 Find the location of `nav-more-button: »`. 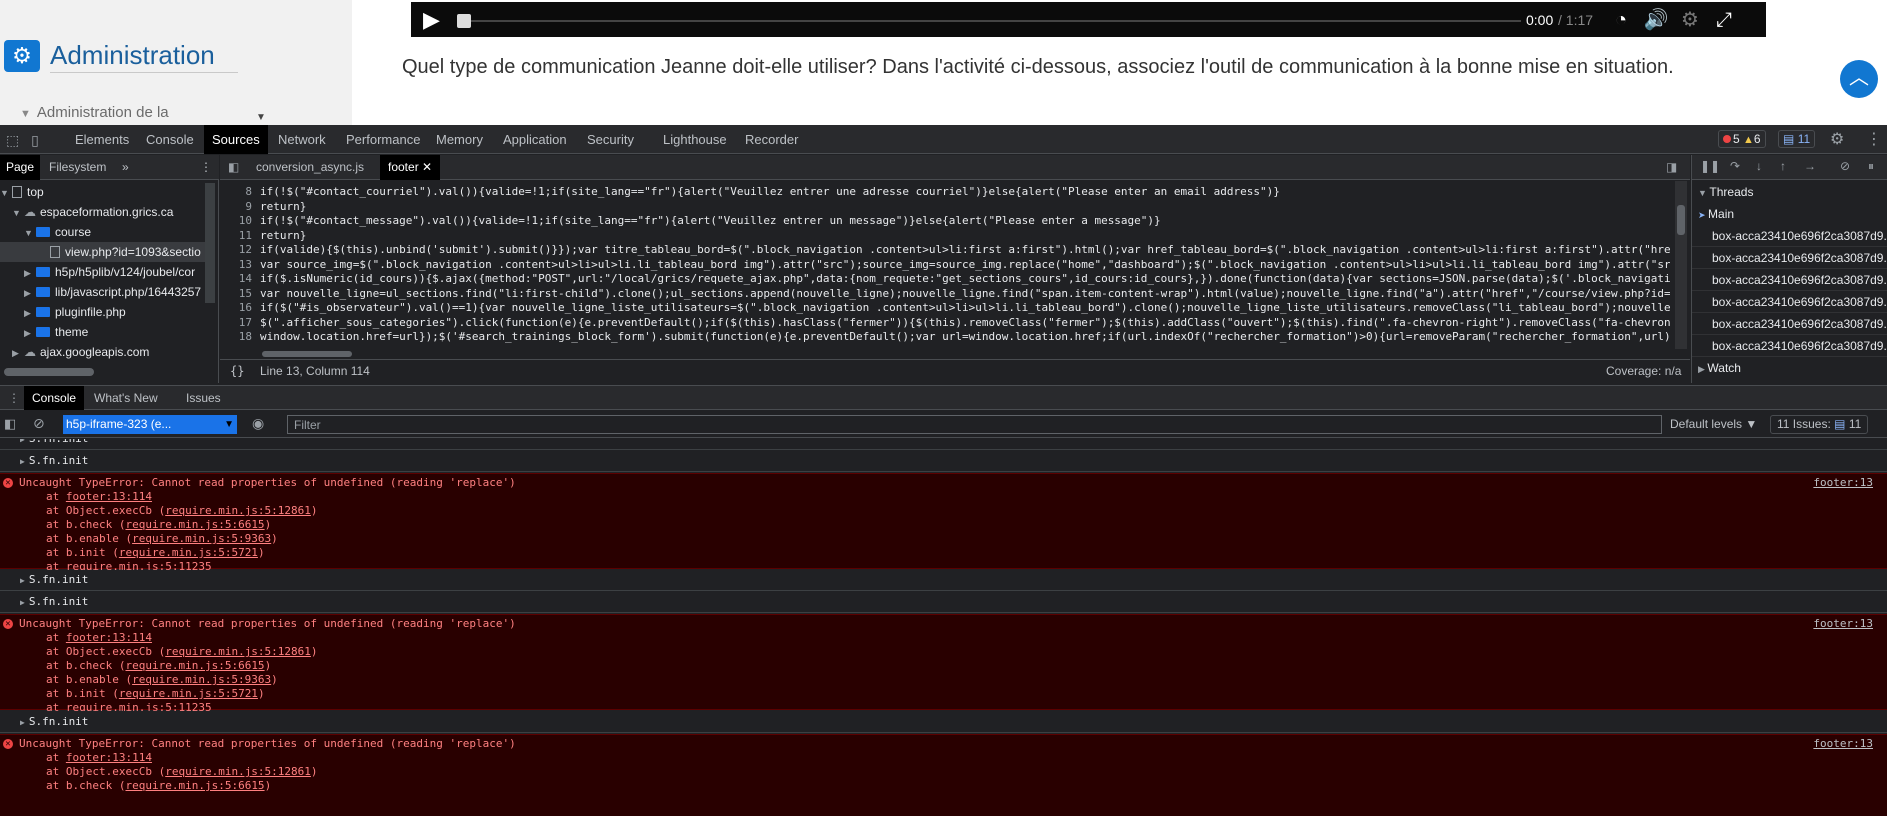

nav-more-button: » is located at coordinates (125, 167).